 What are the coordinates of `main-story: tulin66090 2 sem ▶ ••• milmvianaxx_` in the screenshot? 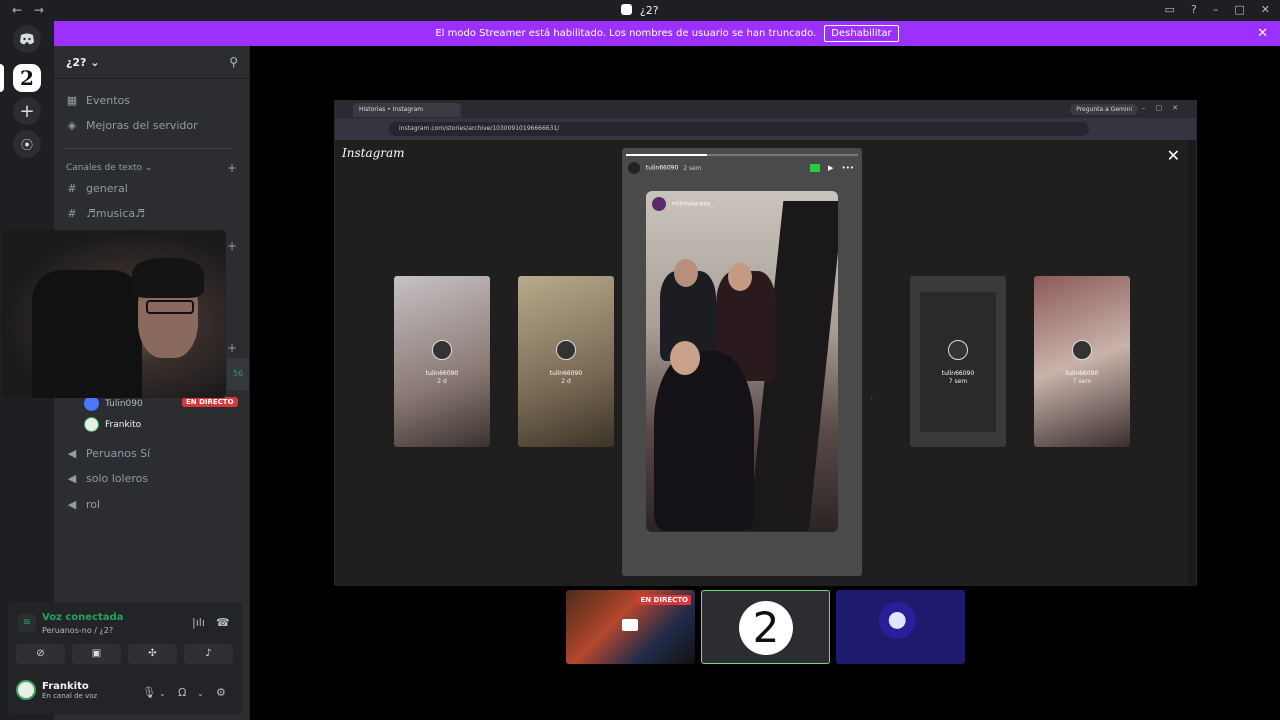 It's located at (742, 362).